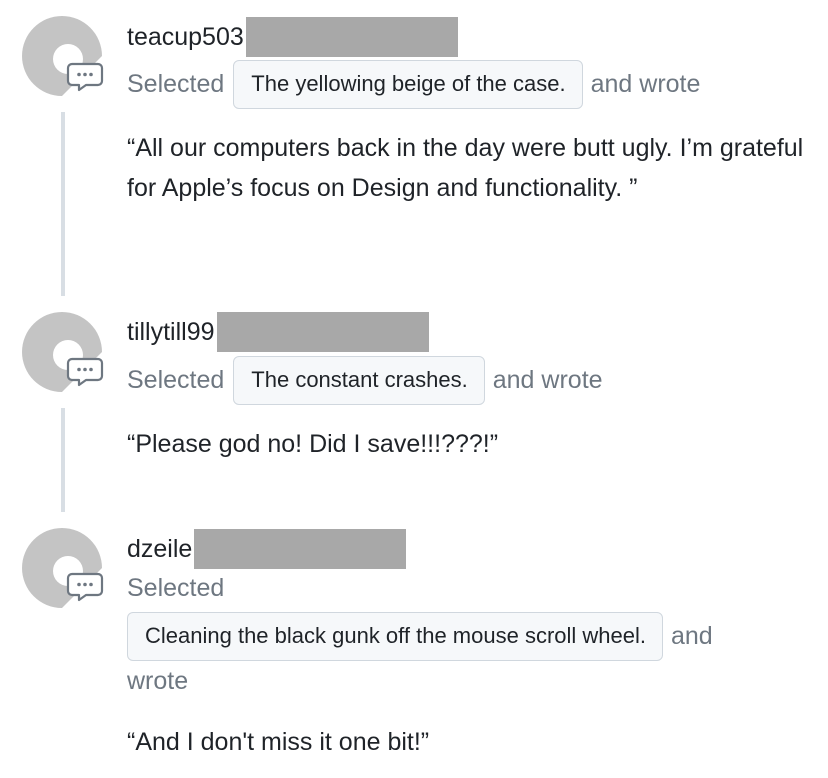  What do you see at coordinates (171, 332) in the screenshot?
I see `username: tillytill99` at bounding box center [171, 332].